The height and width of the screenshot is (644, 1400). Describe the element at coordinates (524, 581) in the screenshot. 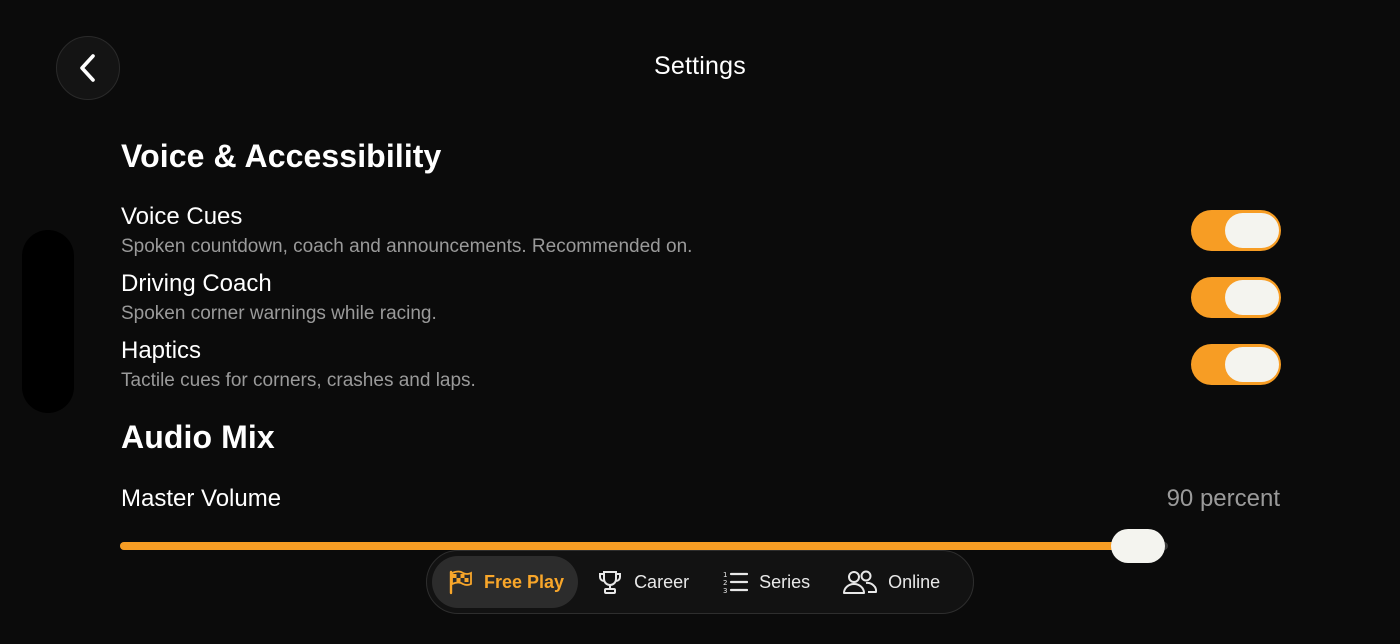

I see `tab-label: Free Play` at that location.